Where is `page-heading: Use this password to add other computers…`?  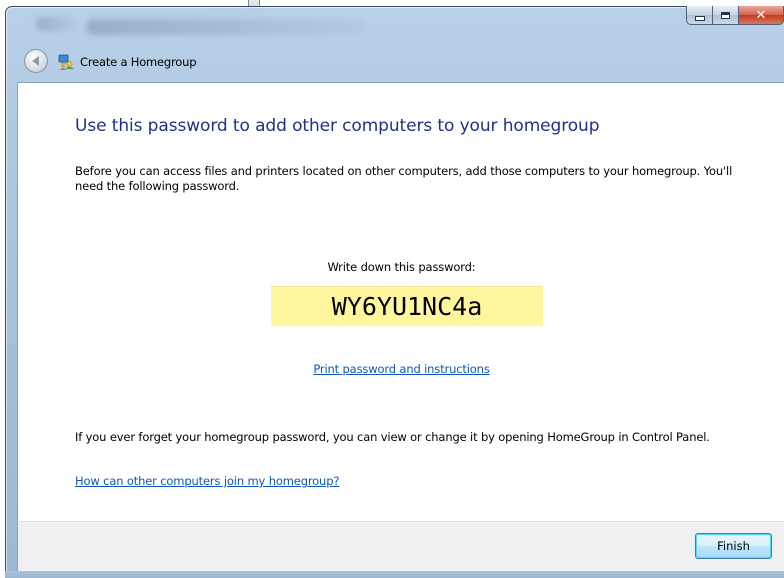 page-heading: Use this password to add other computers… is located at coordinates (337, 126).